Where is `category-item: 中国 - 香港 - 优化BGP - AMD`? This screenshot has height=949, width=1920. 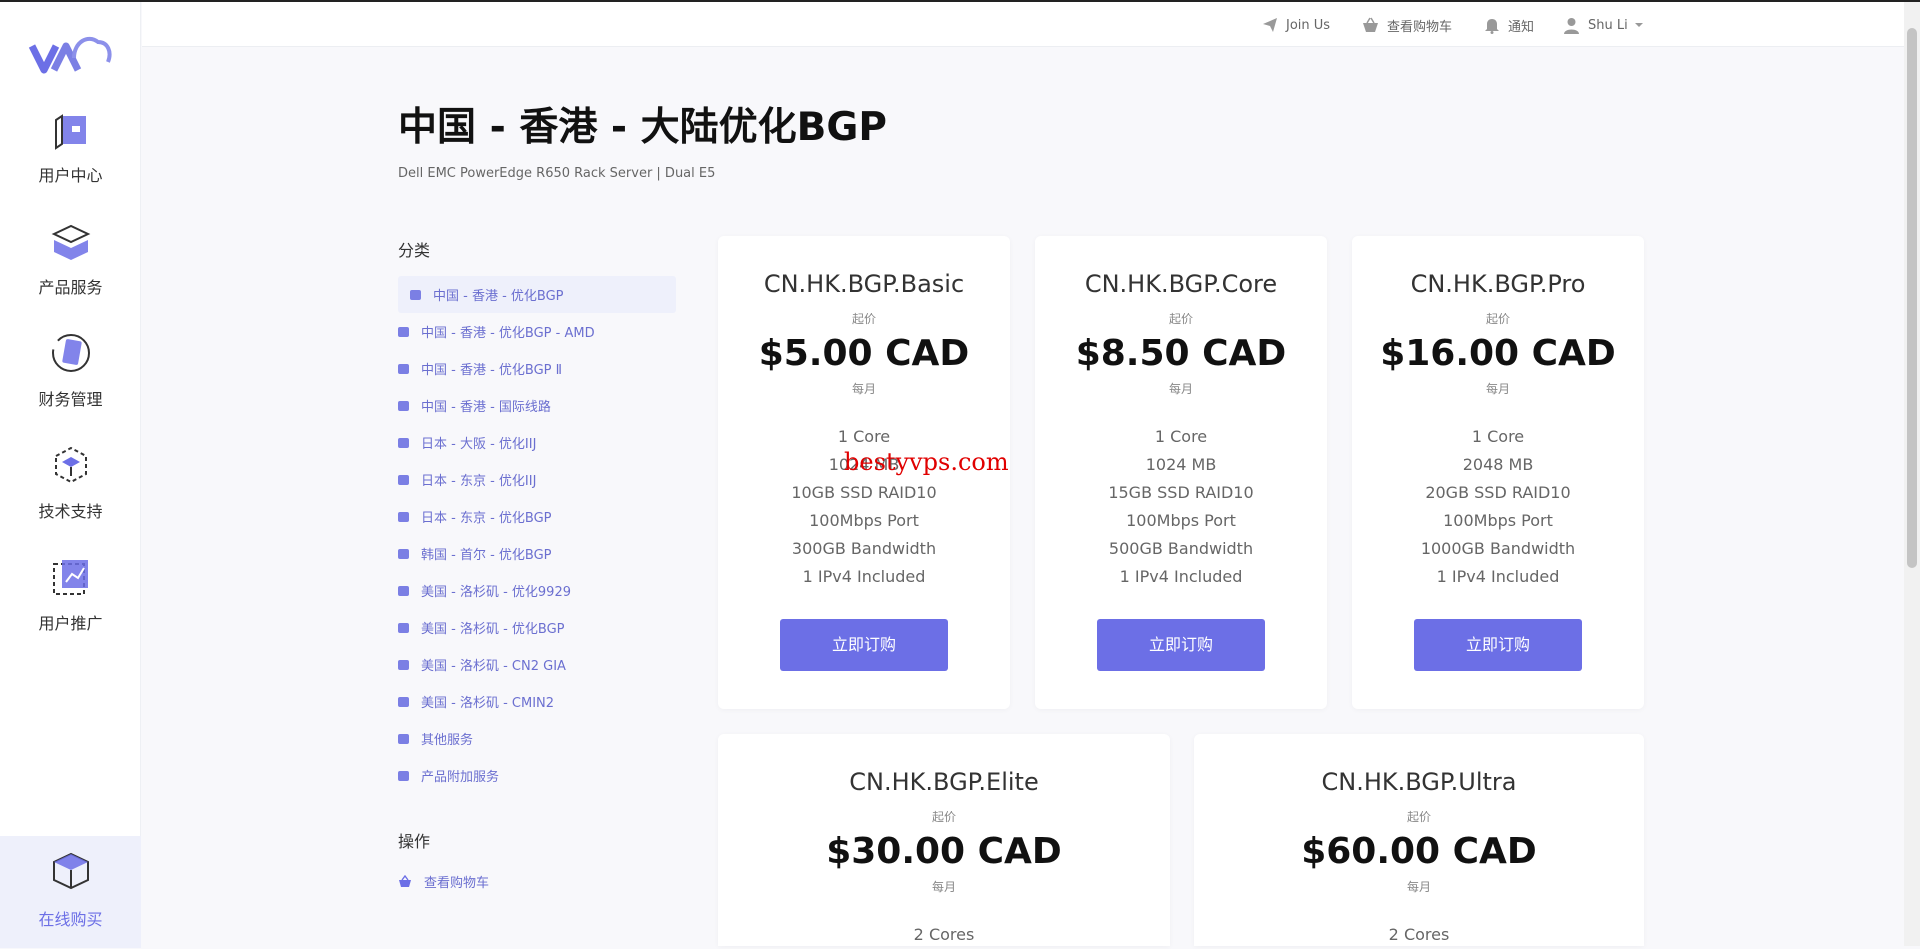 category-item: 中国 - 香港 - 优化BGP - AMD is located at coordinates (537, 331).